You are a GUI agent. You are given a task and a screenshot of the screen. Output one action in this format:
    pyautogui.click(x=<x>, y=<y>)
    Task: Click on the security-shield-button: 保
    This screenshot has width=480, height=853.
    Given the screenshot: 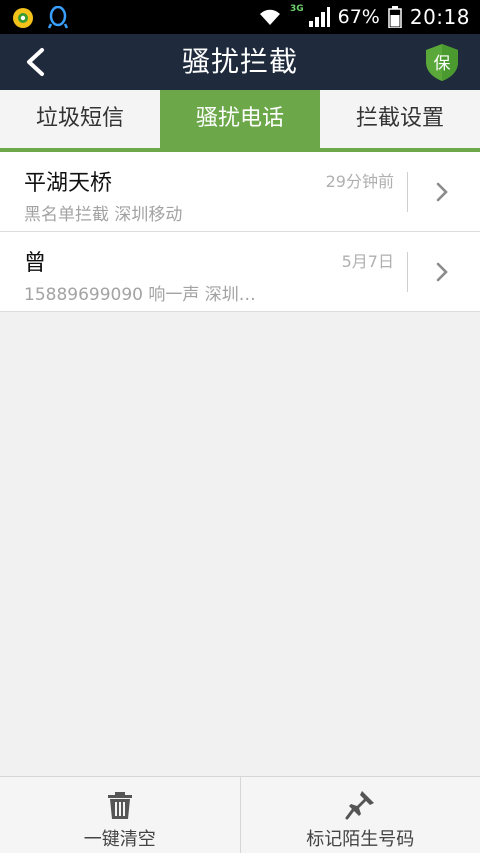 What is the action you would take?
    pyautogui.click(x=442, y=62)
    